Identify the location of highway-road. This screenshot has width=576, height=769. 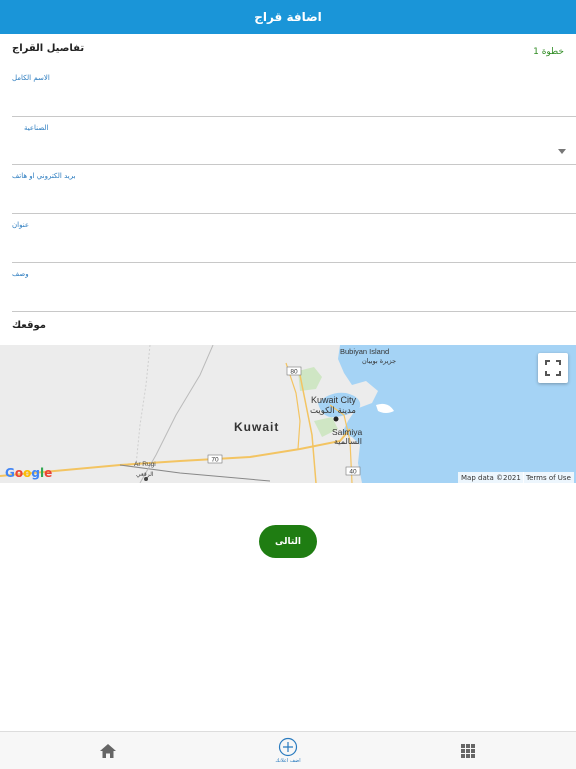
(175, 452).